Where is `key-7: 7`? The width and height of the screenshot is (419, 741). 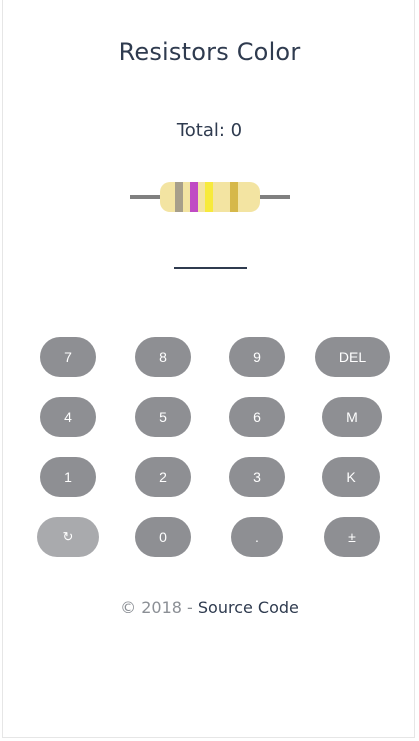 key-7: 7 is located at coordinates (68, 357).